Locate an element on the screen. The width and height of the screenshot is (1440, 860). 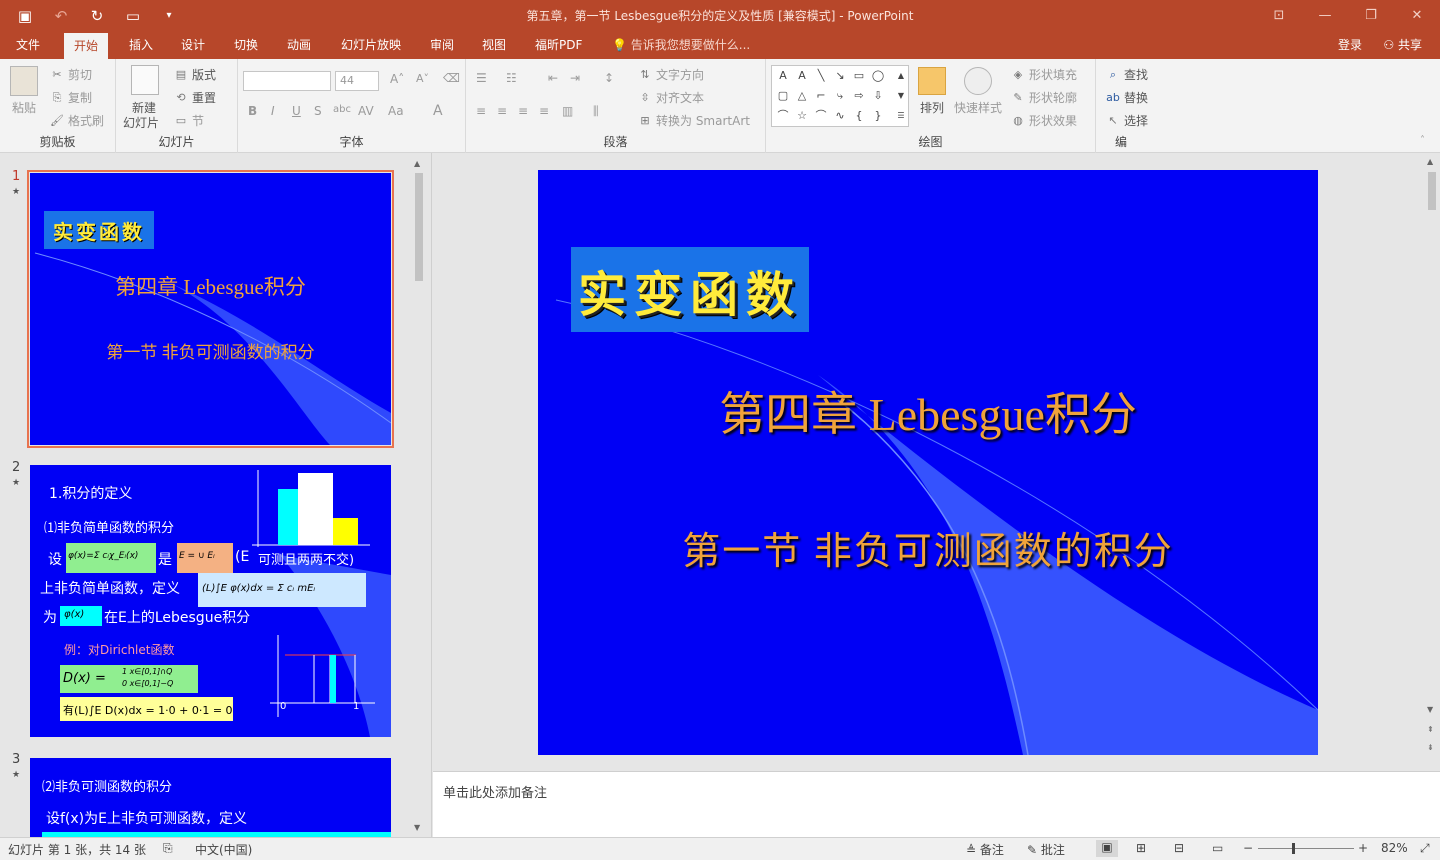
tab-home: 开始 is located at coordinates (86, 46).